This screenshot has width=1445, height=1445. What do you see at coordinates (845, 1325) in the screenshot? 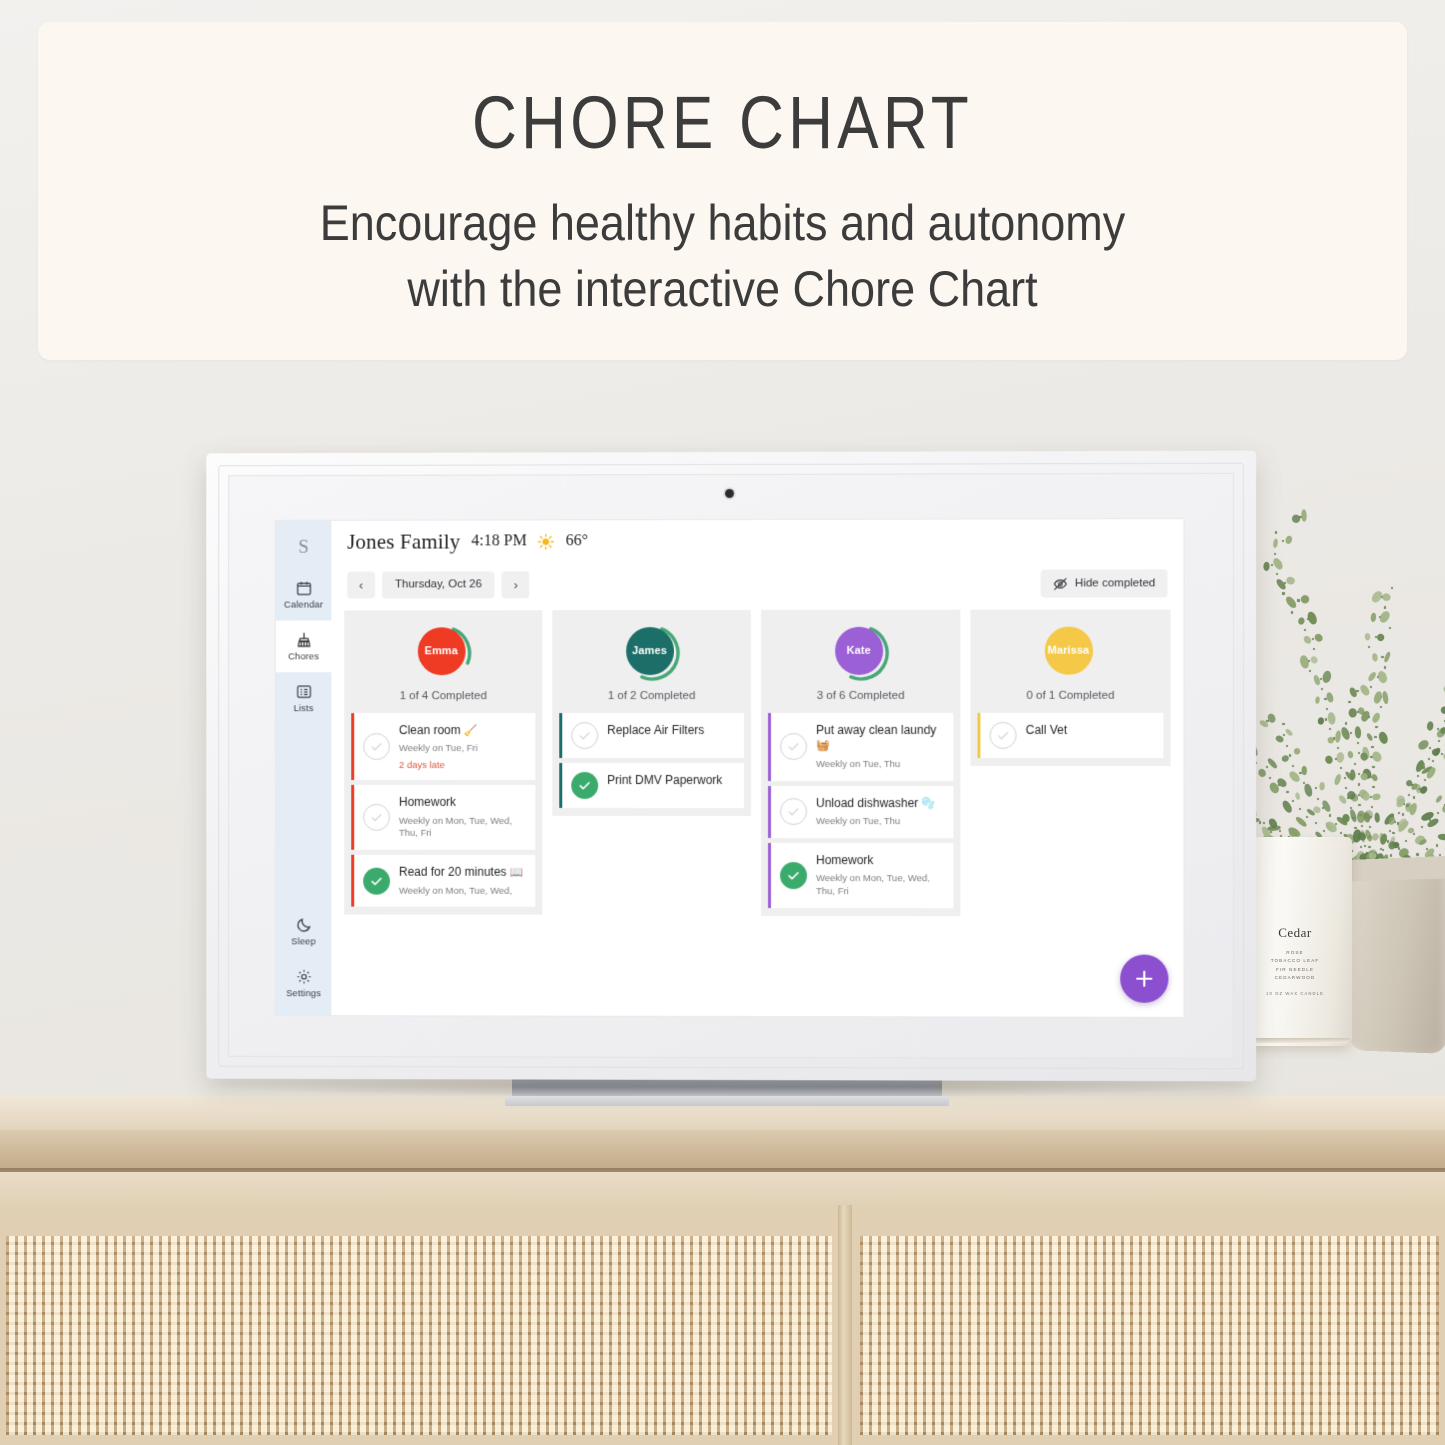
I see `cabinet-door-gap` at bounding box center [845, 1325].